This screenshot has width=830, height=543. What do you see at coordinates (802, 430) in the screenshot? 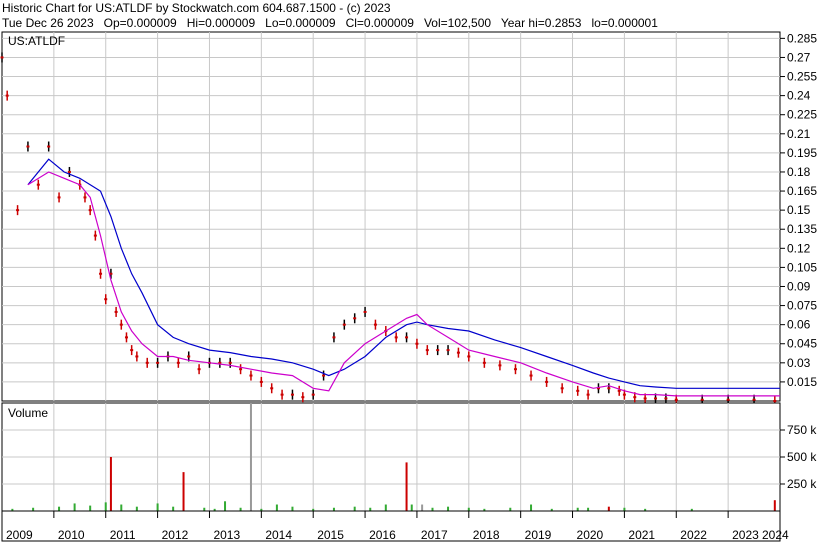
I see `y-tick-label: 750 k` at bounding box center [802, 430].